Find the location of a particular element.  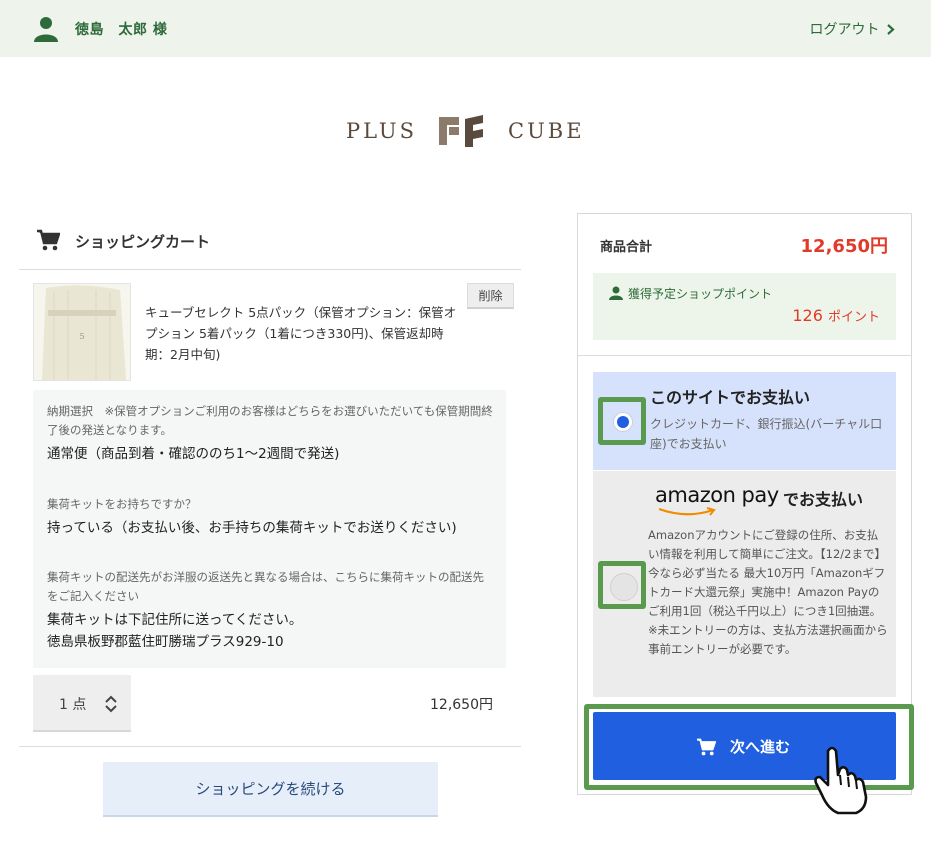

logout-link: ログアウト is located at coordinates (852, 29).